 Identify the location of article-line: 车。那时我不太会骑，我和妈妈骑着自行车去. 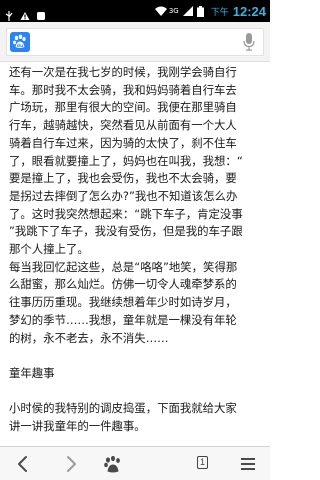
(123, 89).